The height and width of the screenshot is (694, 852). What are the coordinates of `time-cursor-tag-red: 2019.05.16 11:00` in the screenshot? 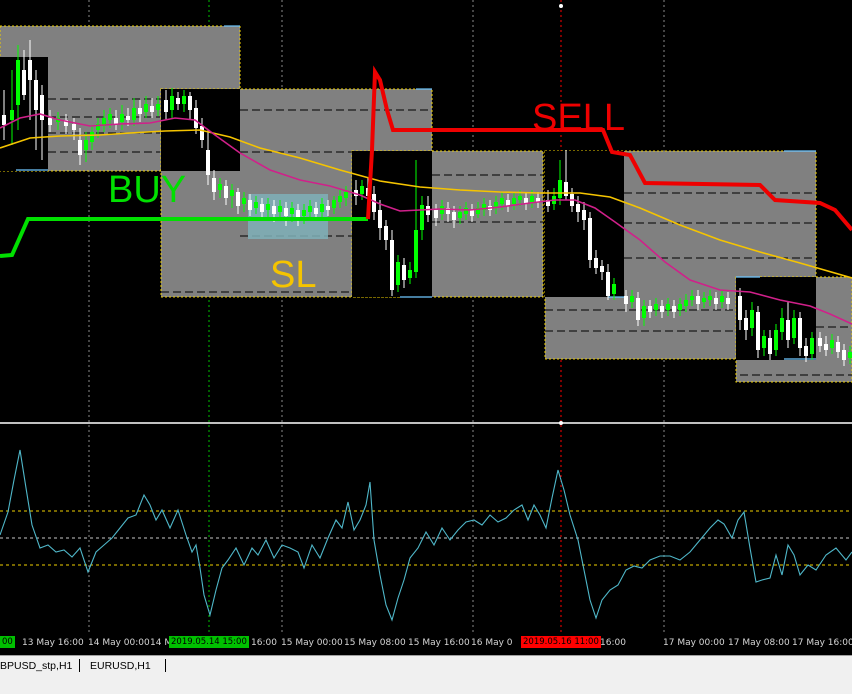 It's located at (561, 642).